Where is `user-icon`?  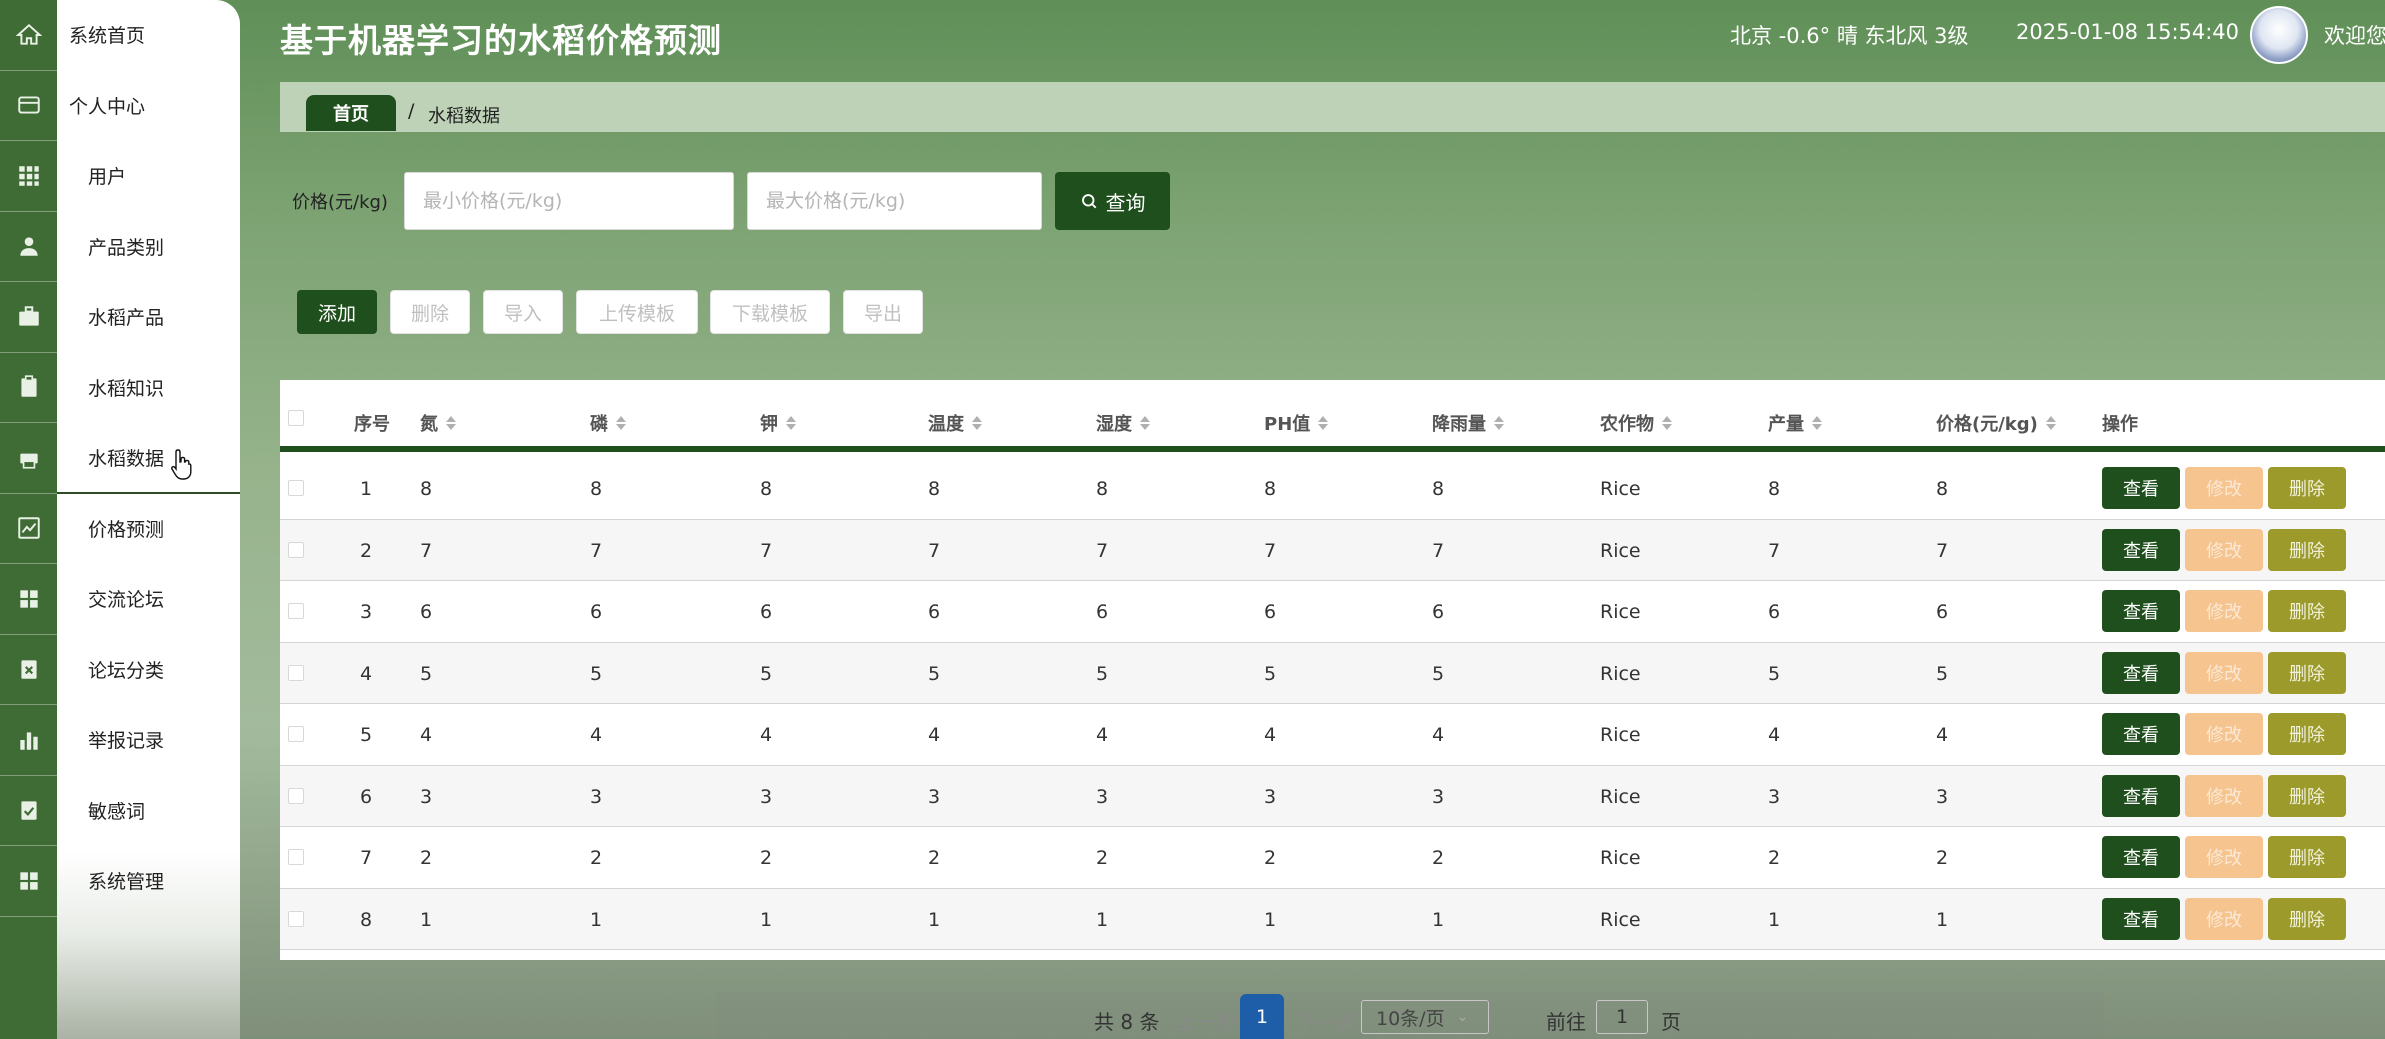
user-icon is located at coordinates (28, 247).